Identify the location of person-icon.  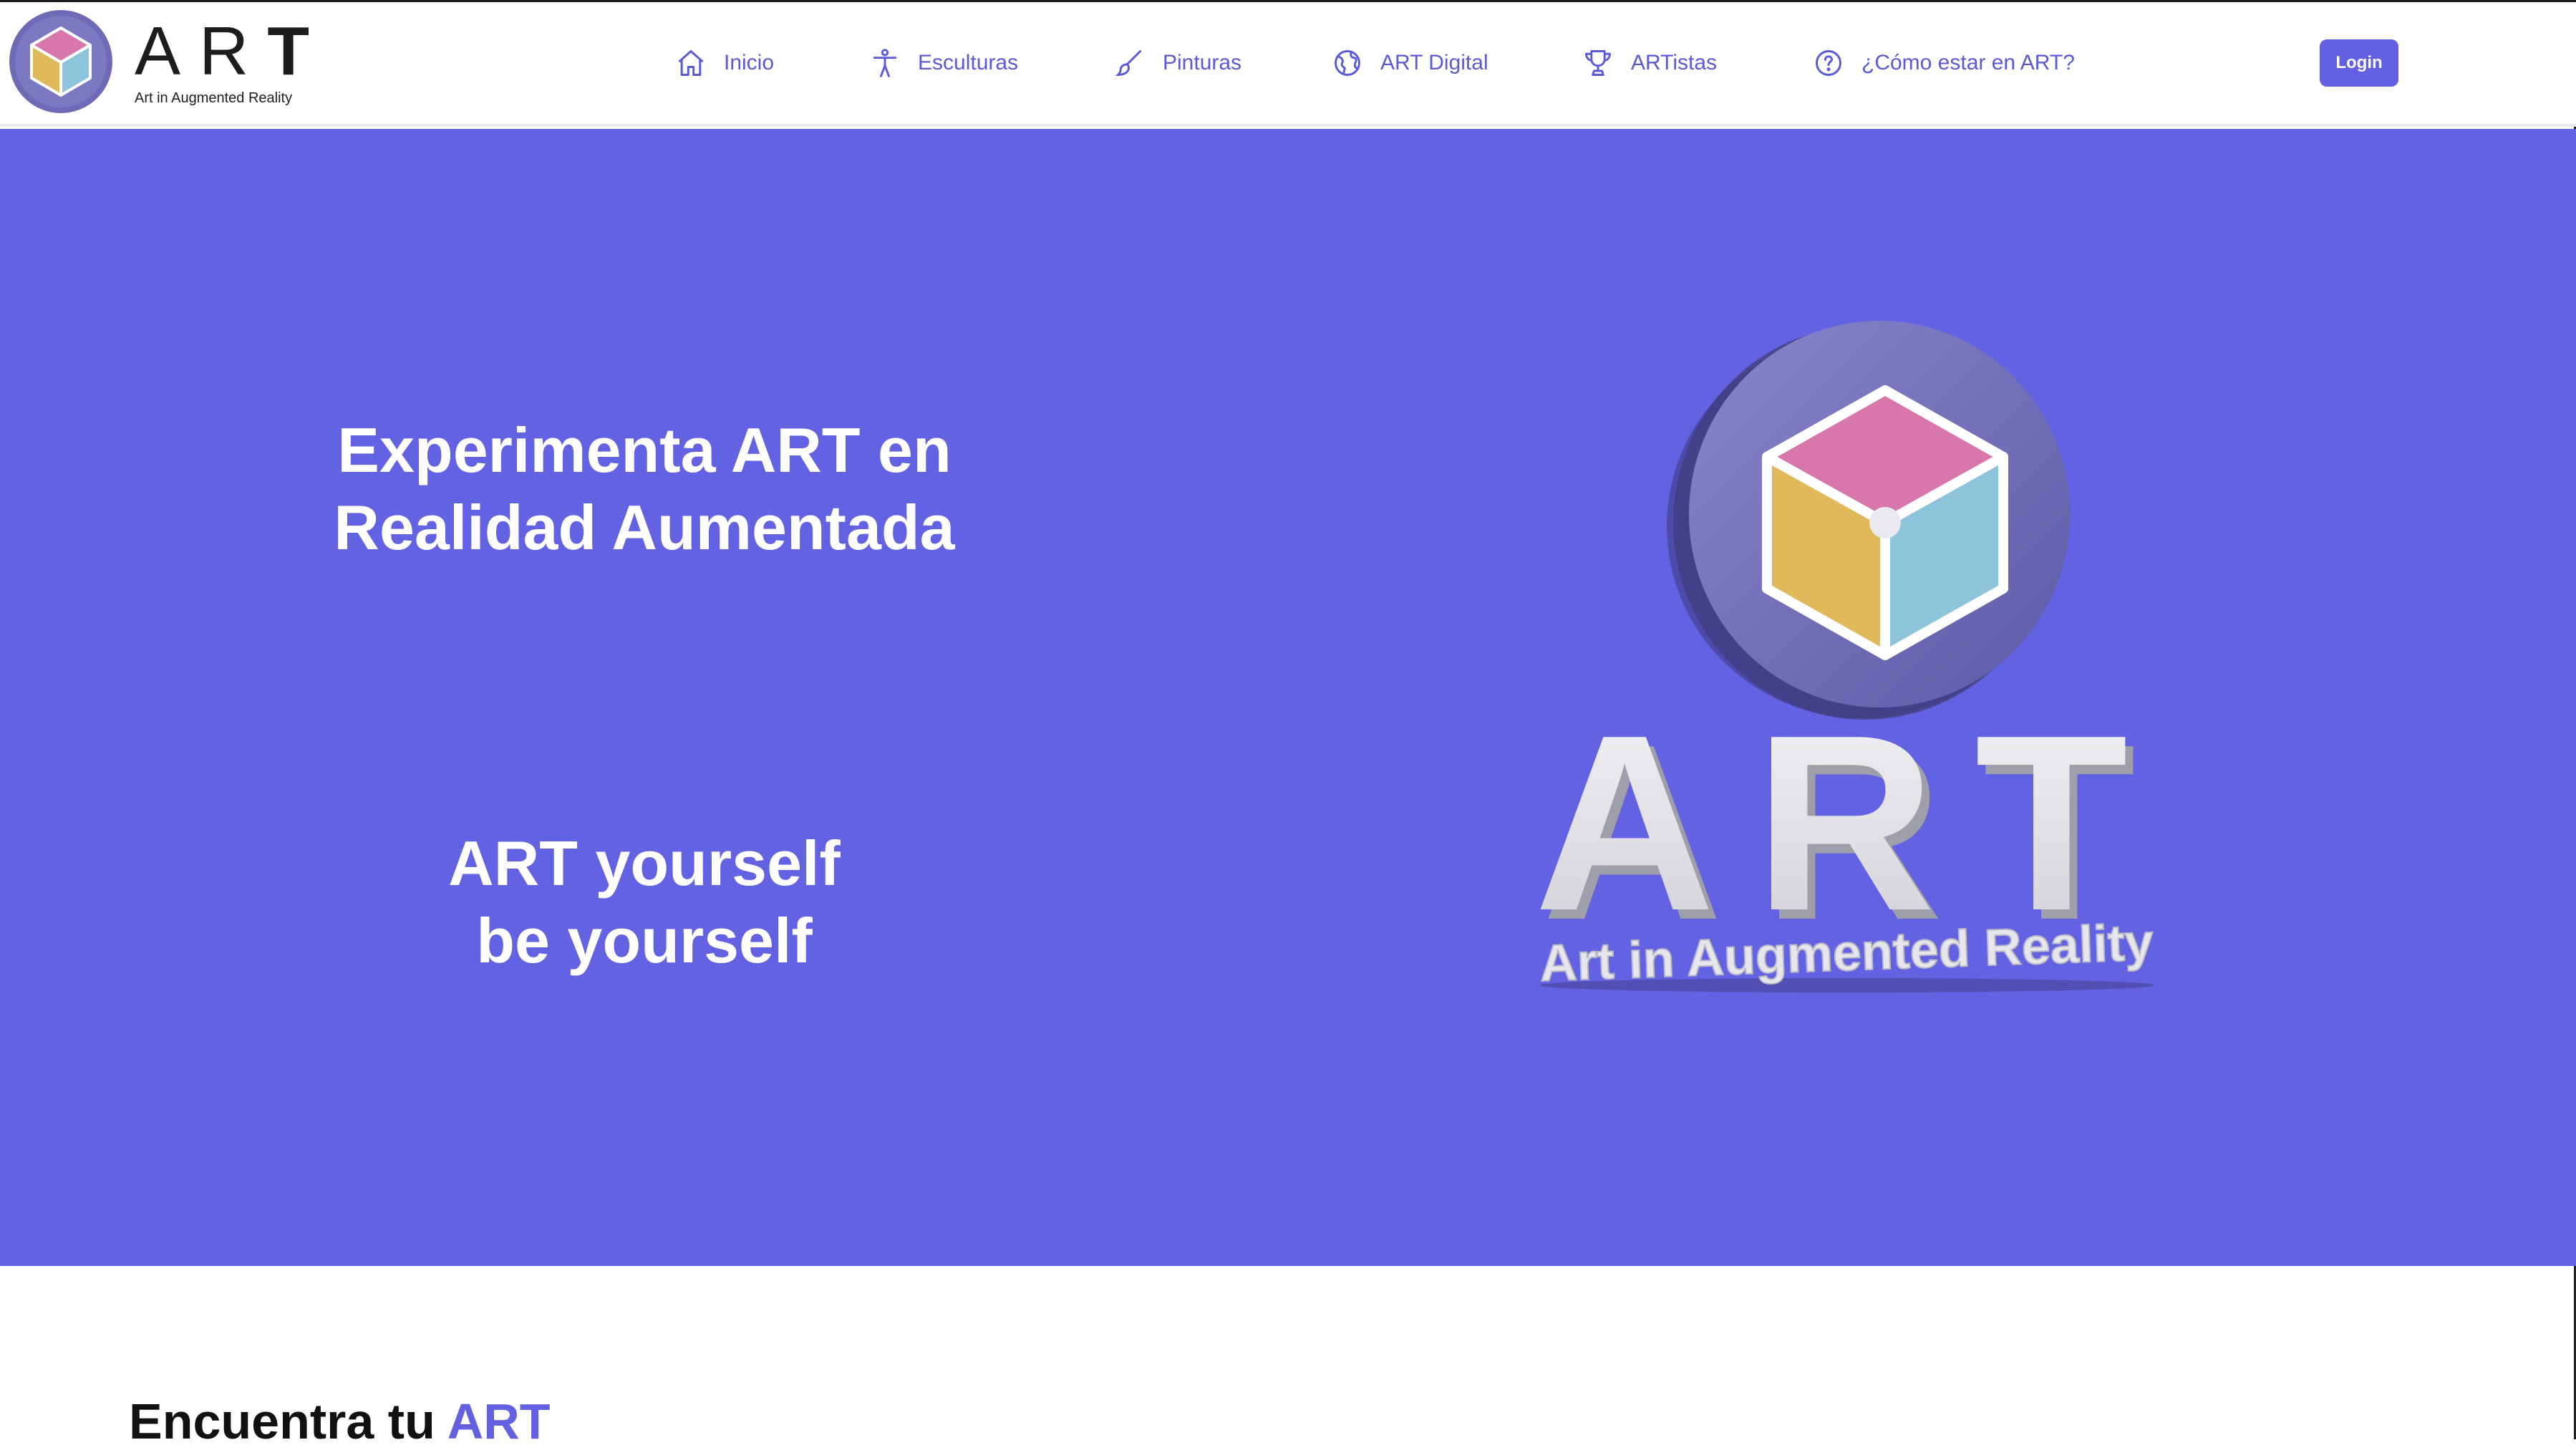
(885, 63).